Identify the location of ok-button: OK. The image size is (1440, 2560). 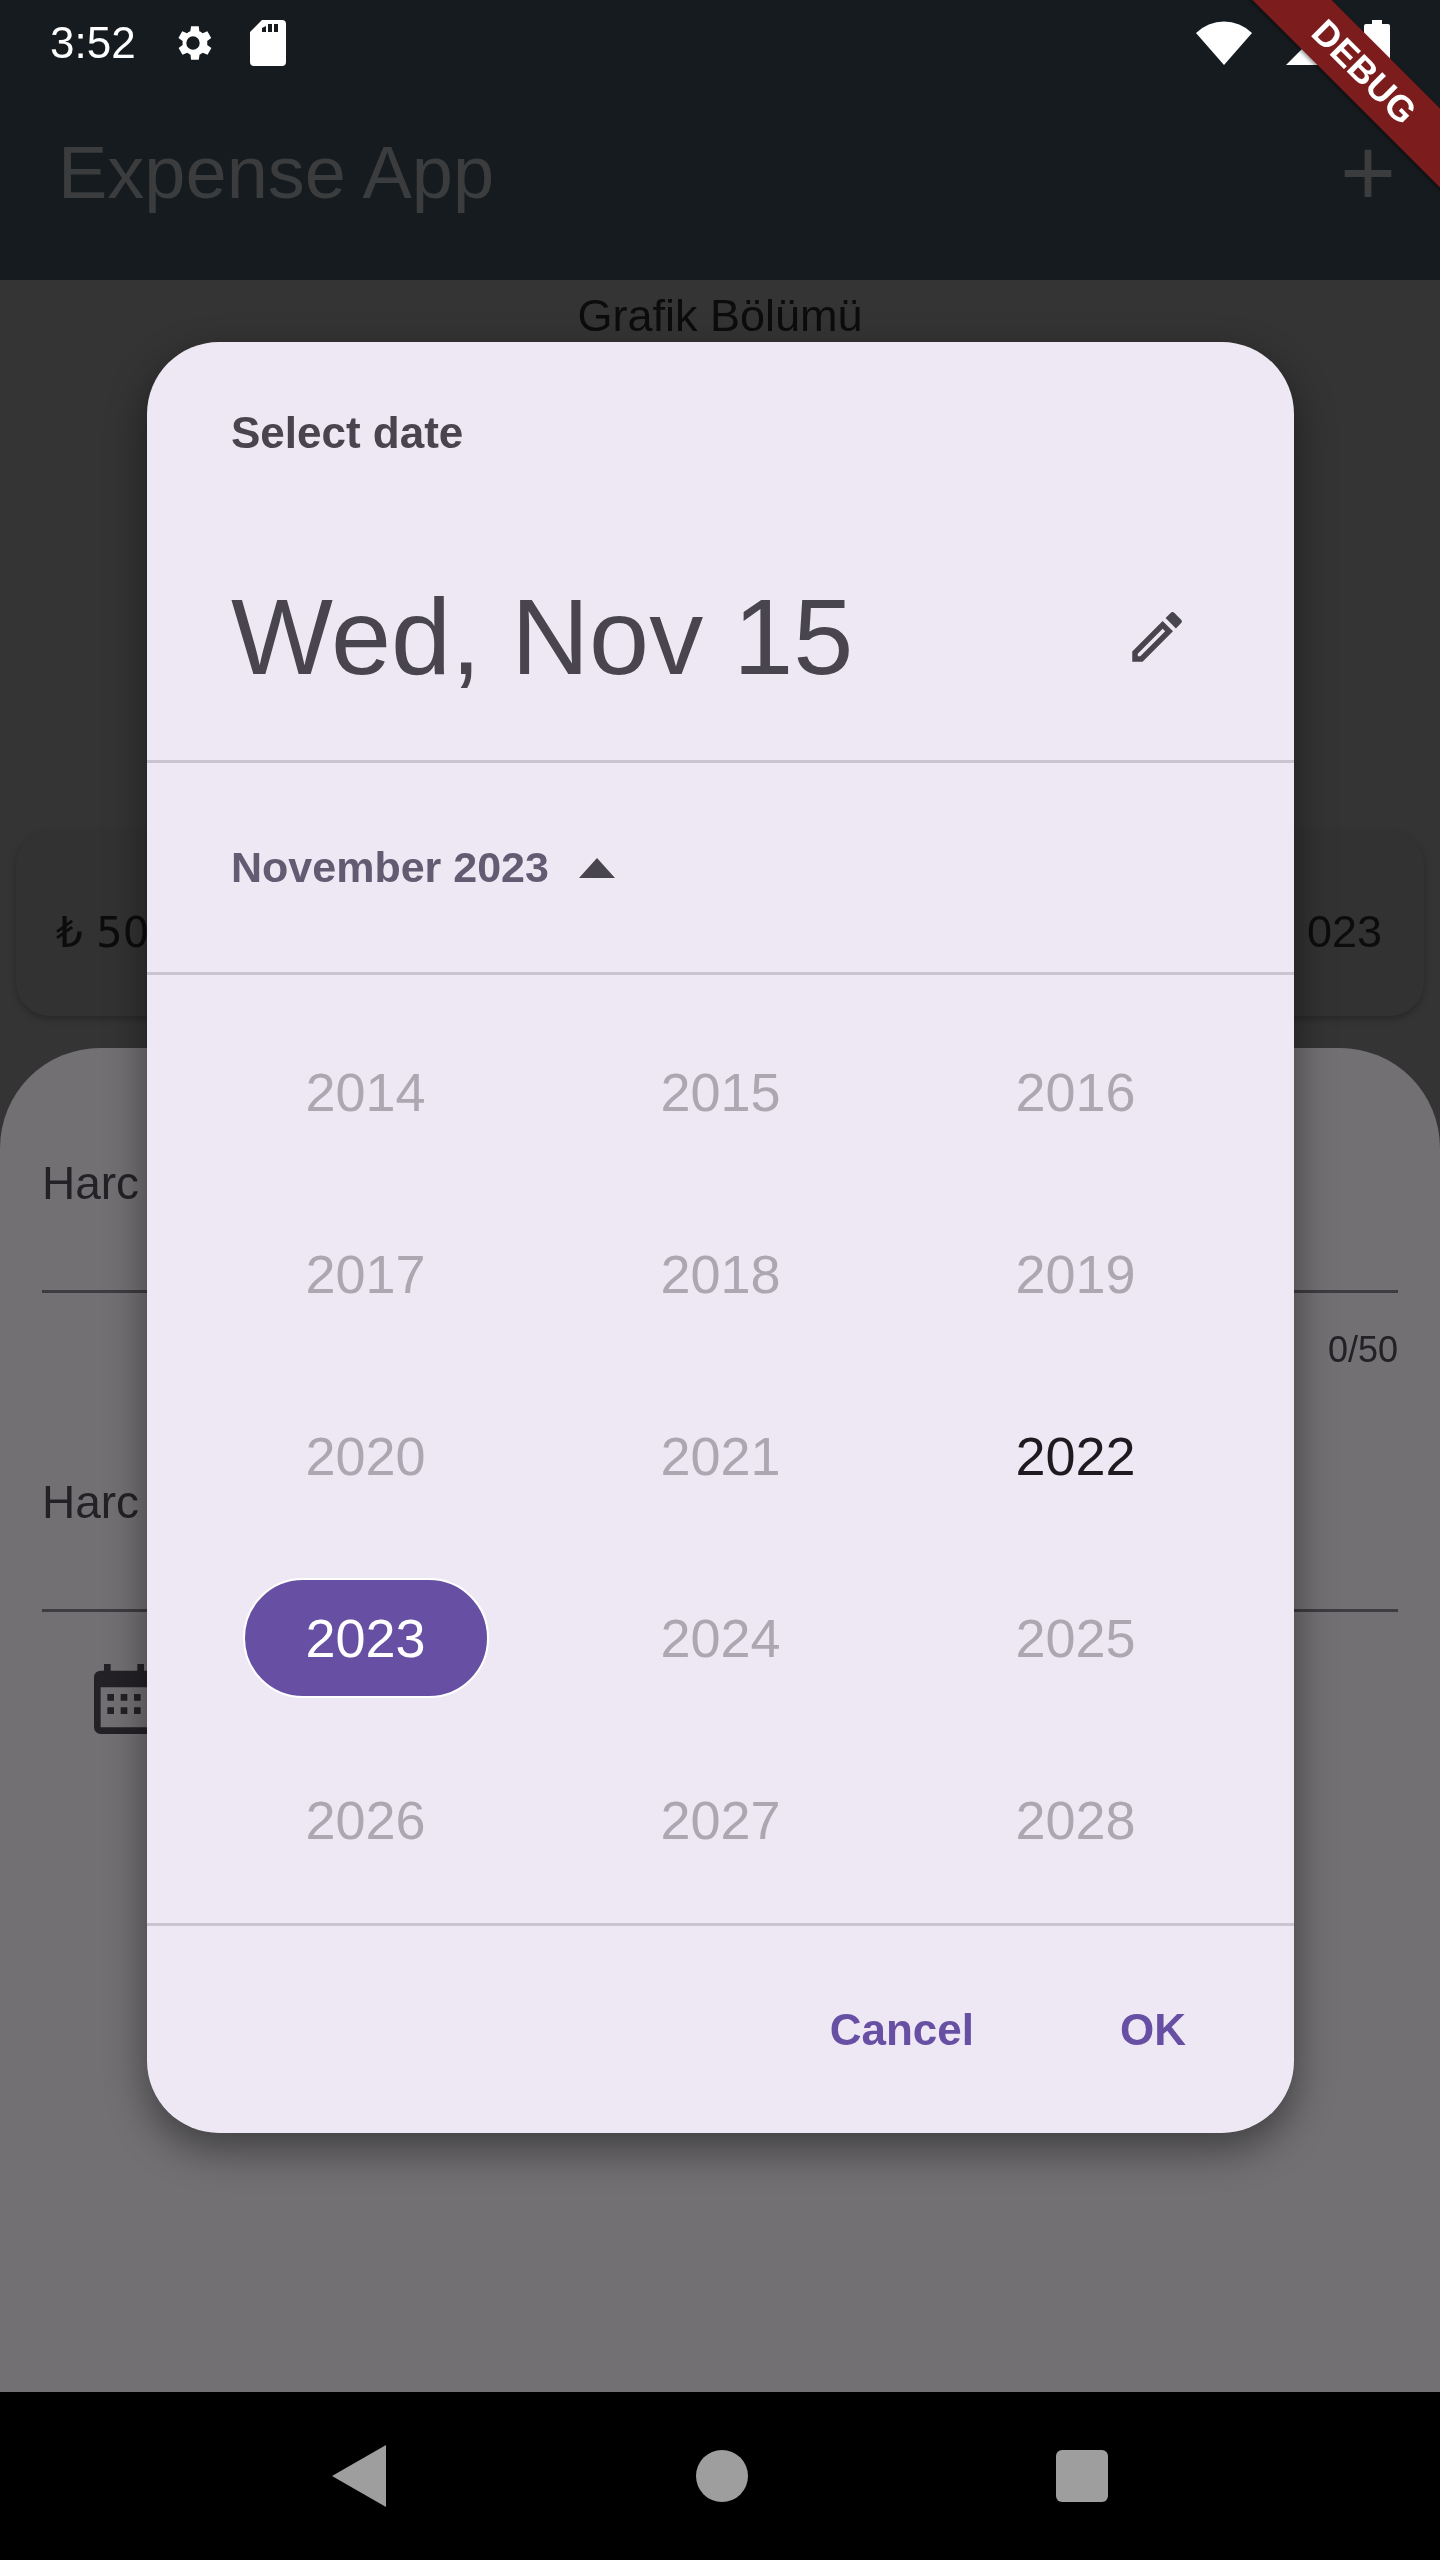
(1153, 2029).